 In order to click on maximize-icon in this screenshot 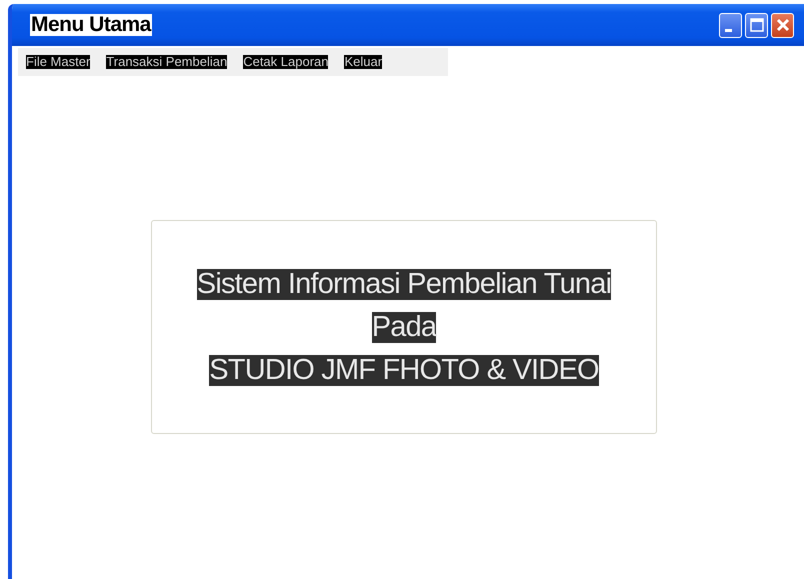, I will do `click(757, 25)`.